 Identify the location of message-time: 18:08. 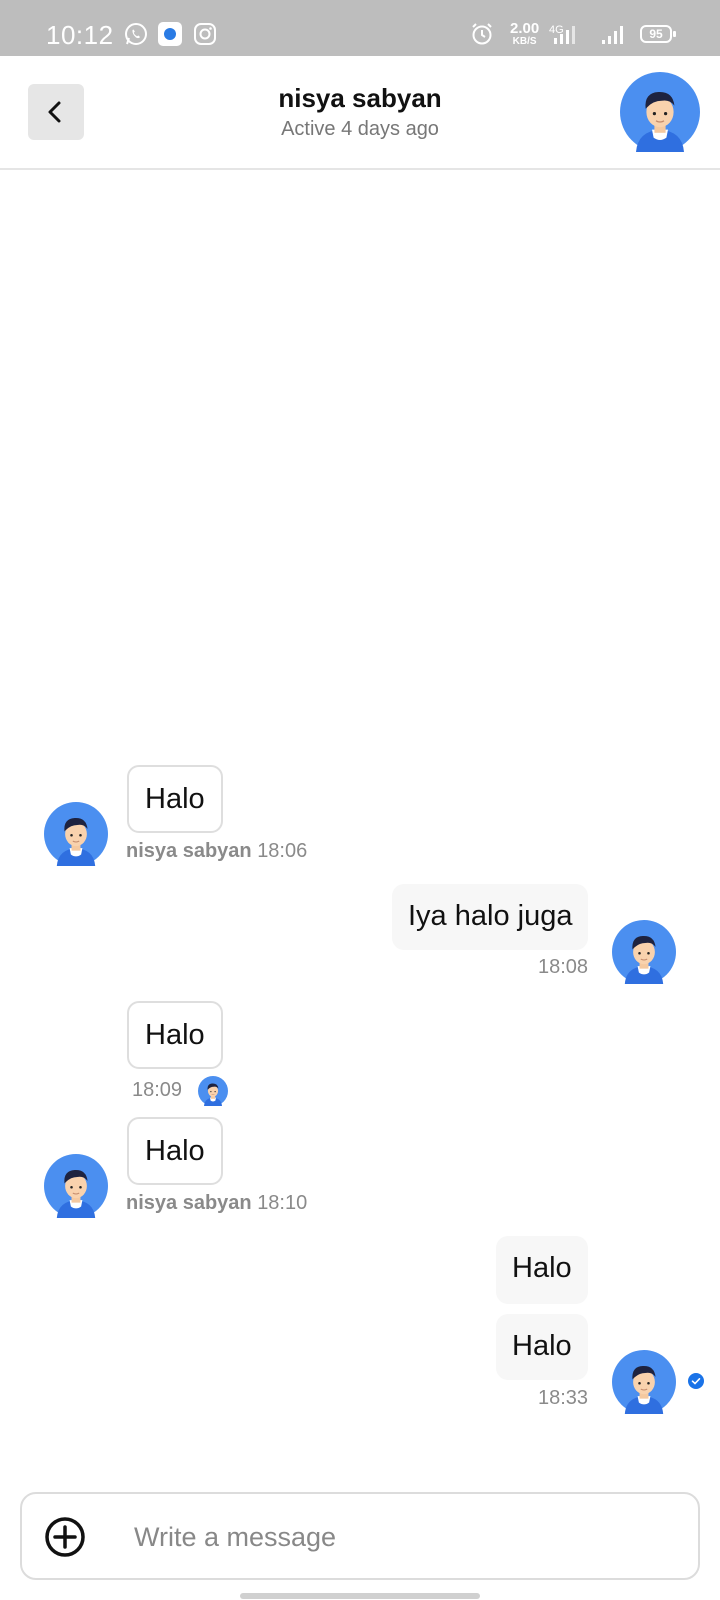
(563, 967).